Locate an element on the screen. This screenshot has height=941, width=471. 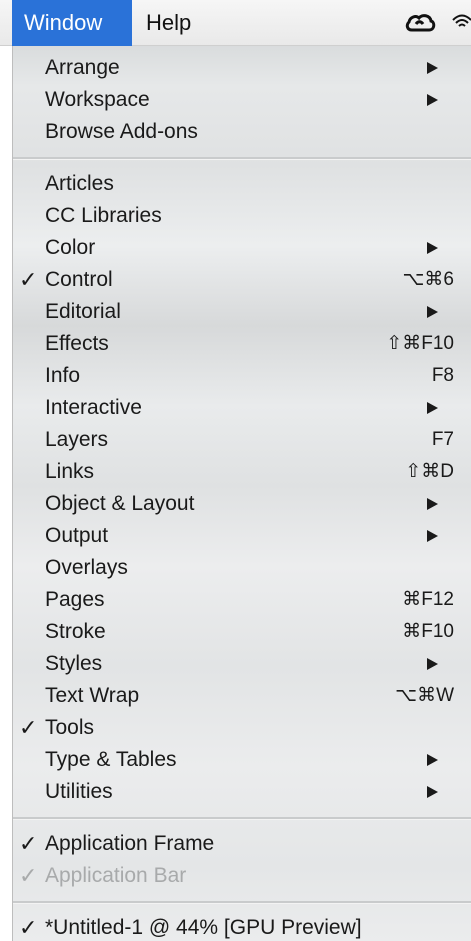
menu-item-type-tables: Type & Tables is located at coordinates (242, 760).